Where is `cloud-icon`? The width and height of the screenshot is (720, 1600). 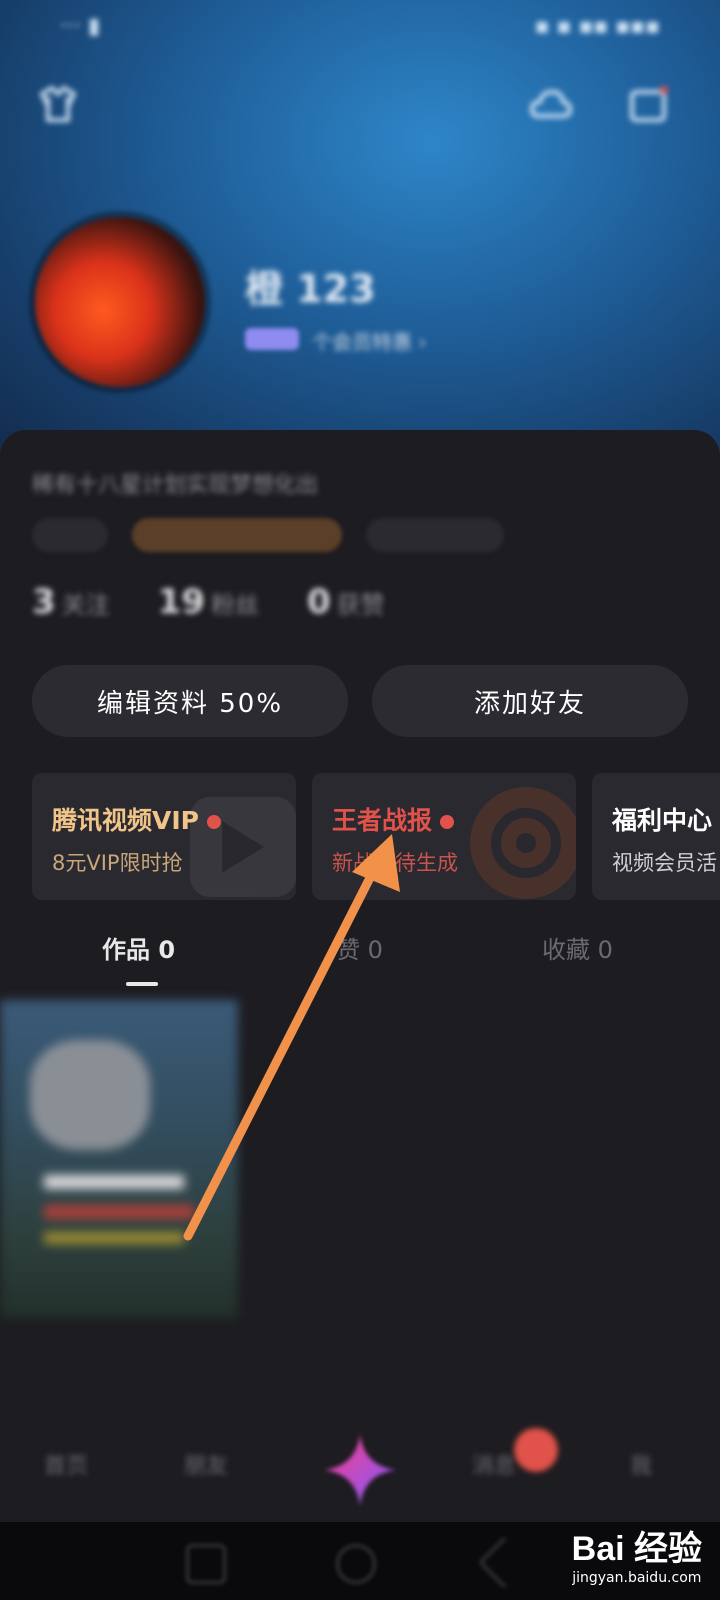 cloud-icon is located at coordinates (550, 106).